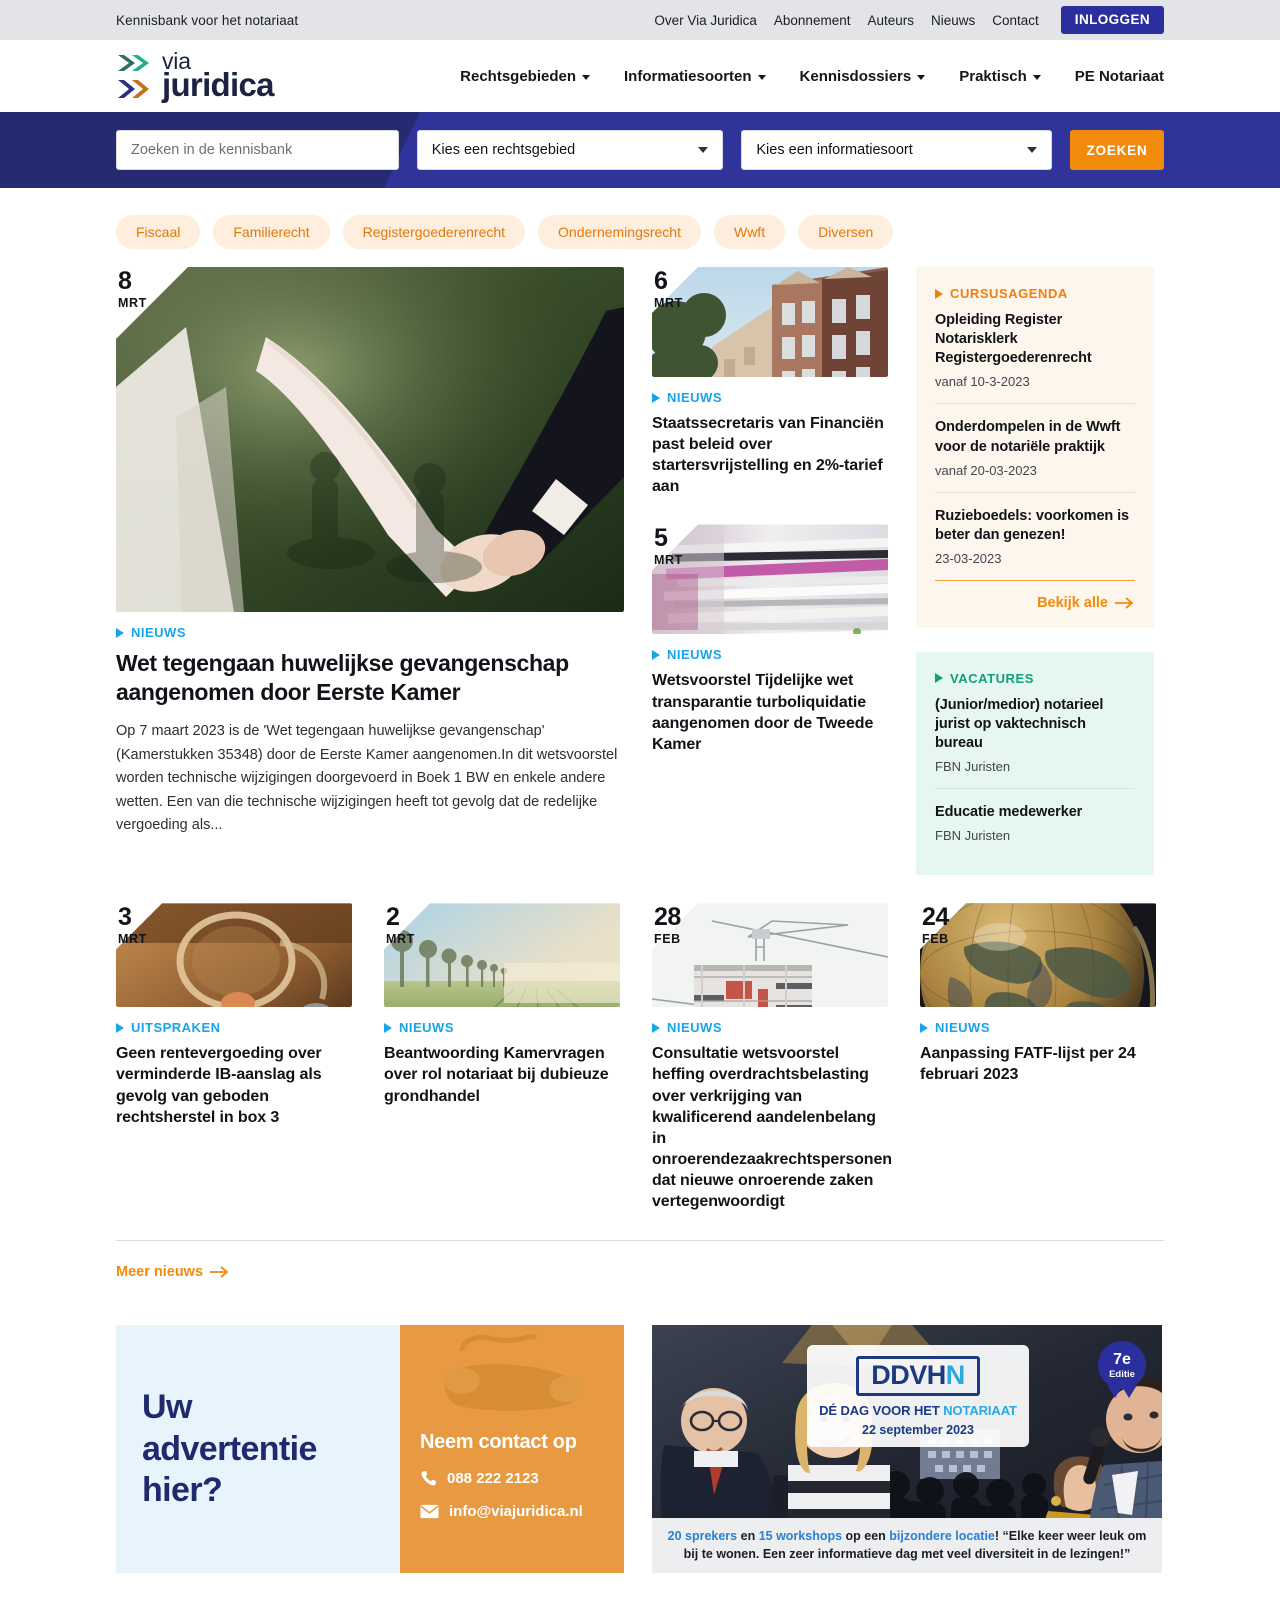 This screenshot has height=1619, width=1280. What do you see at coordinates (1072, 602) in the screenshot?
I see `cursusagenda-view-all-label: Bekijk alle` at bounding box center [1072, 602].